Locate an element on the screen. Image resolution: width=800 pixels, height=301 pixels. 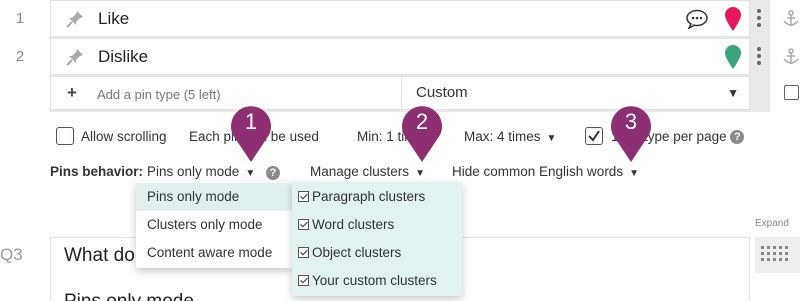
pins-behavior-label: Pins behavior: is located at coordinates (97, 171).